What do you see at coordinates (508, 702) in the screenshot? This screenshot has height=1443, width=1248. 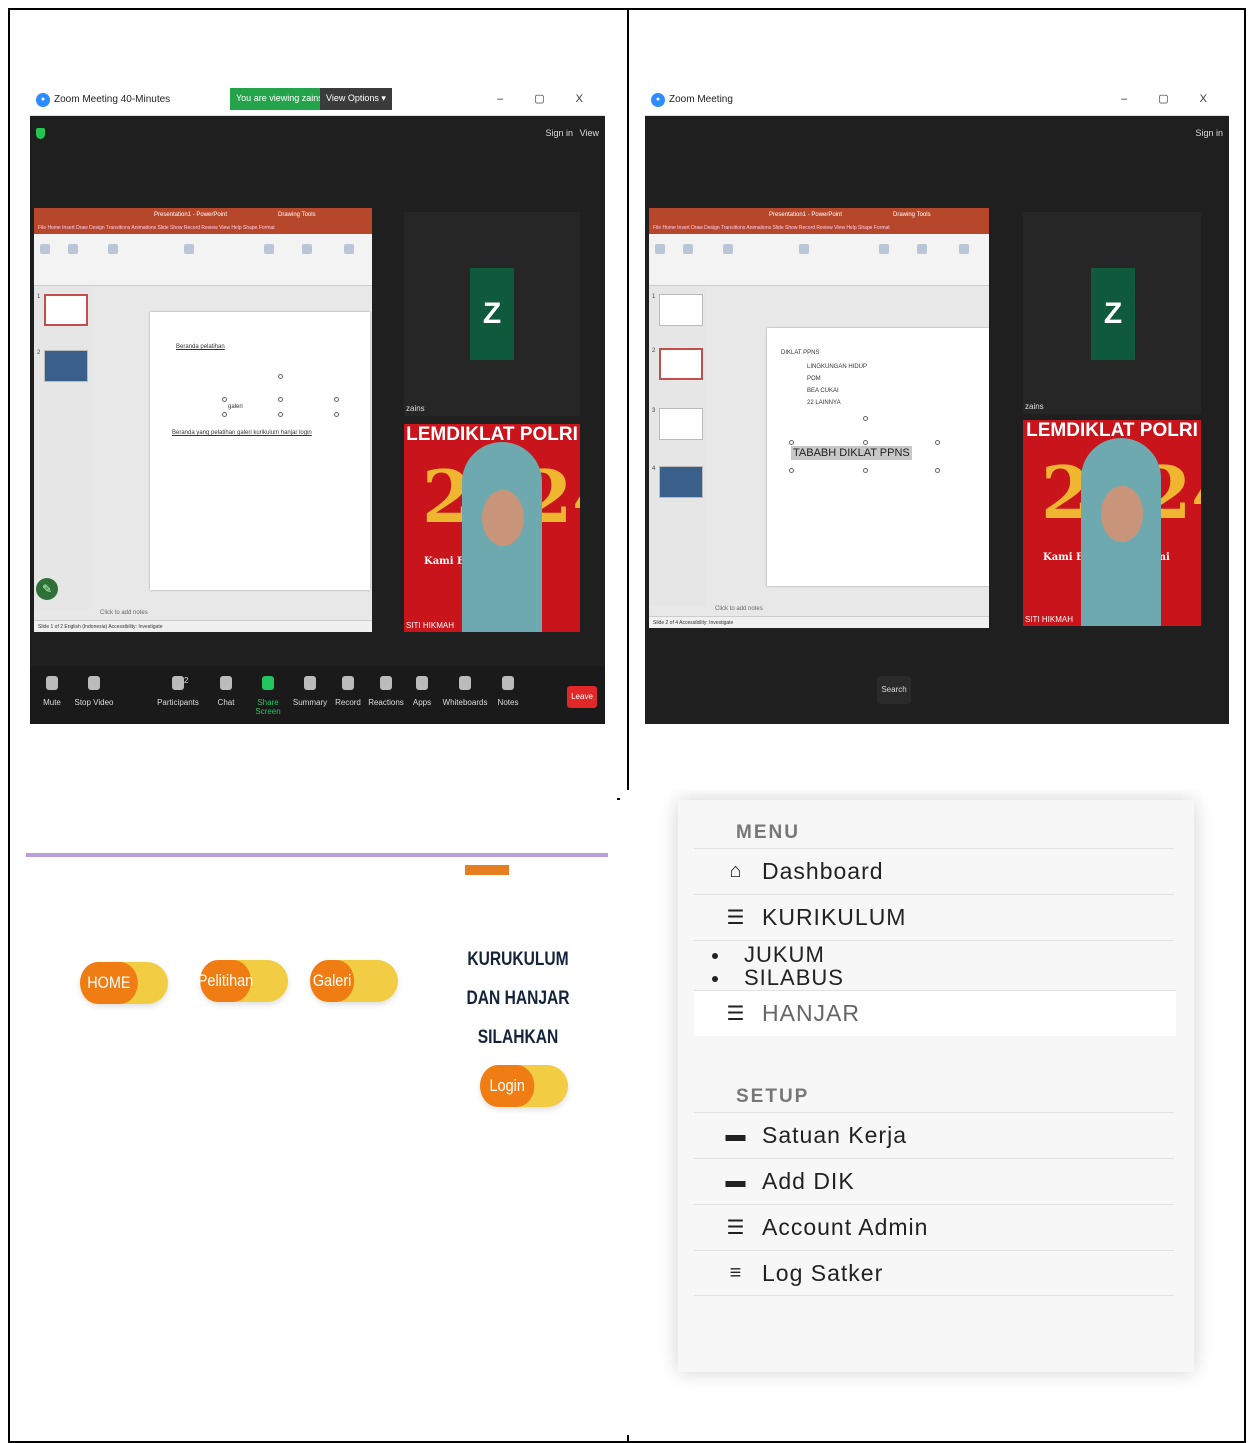 I see `notes-label: Notes` at bounding box center [508, 702].